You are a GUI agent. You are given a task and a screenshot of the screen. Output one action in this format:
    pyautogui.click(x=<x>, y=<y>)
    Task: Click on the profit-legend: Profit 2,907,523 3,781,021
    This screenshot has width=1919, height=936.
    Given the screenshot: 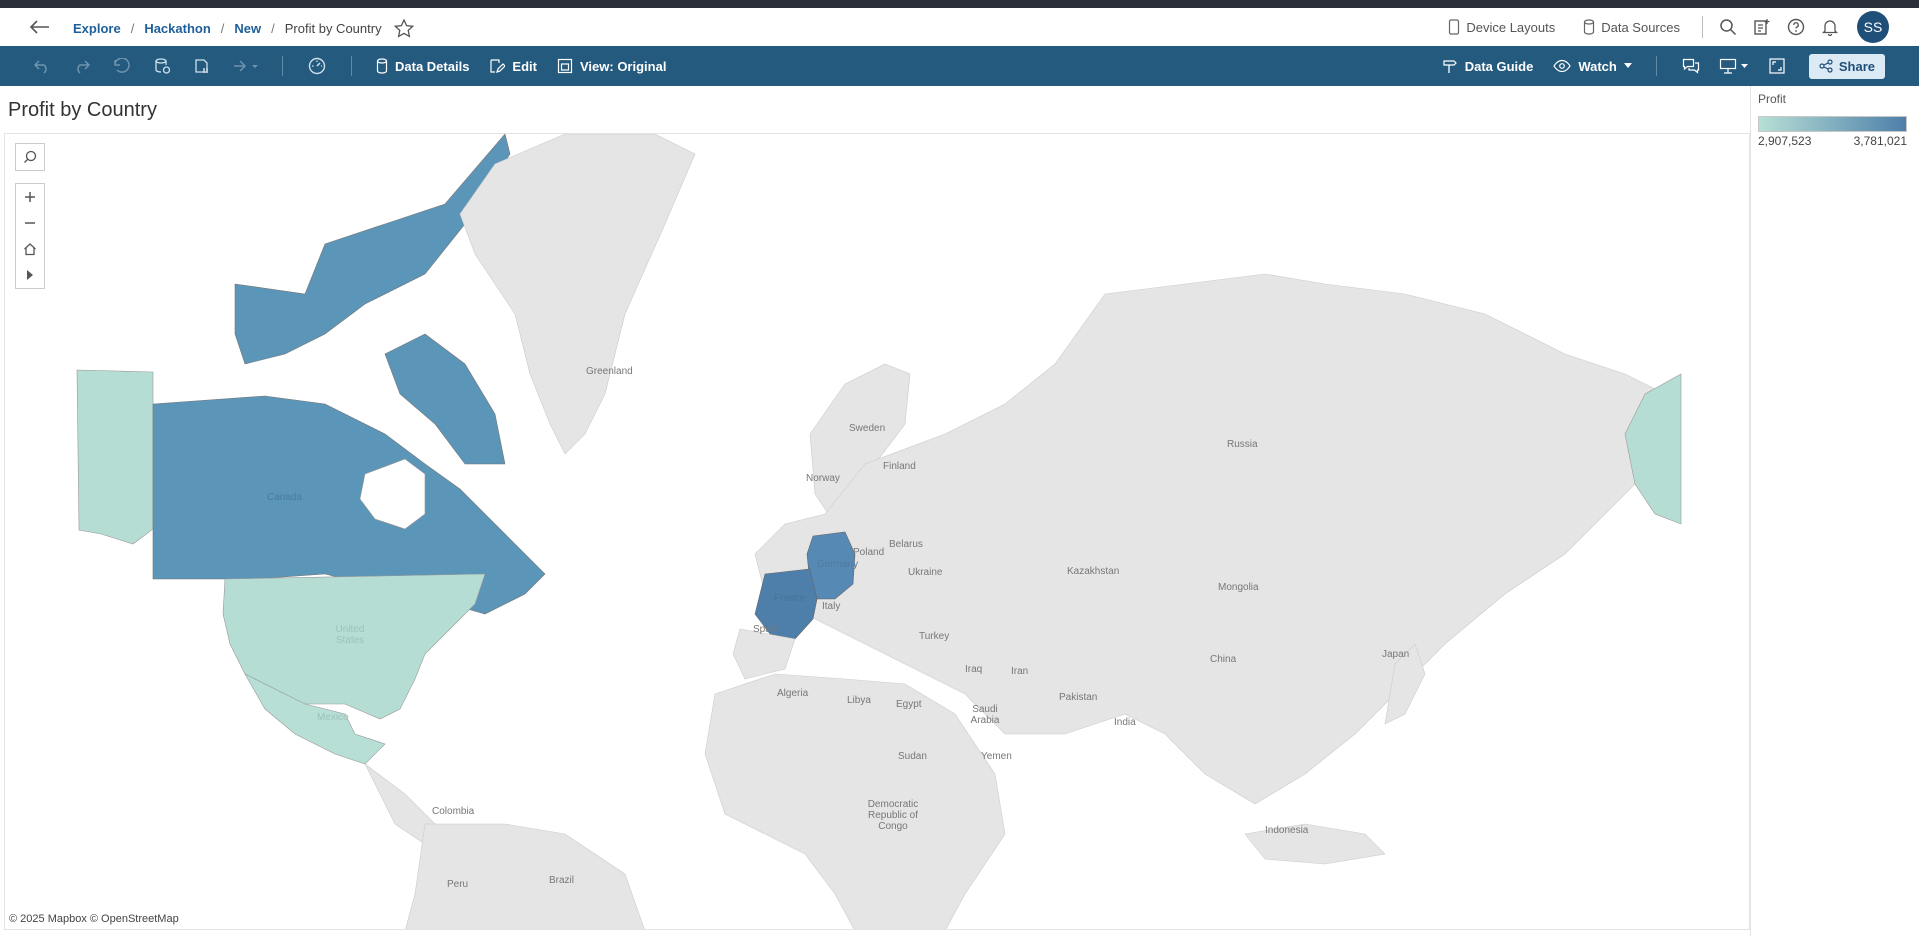 What is the action you would take?
    pyautogui.click(x=1835, y=120)
    